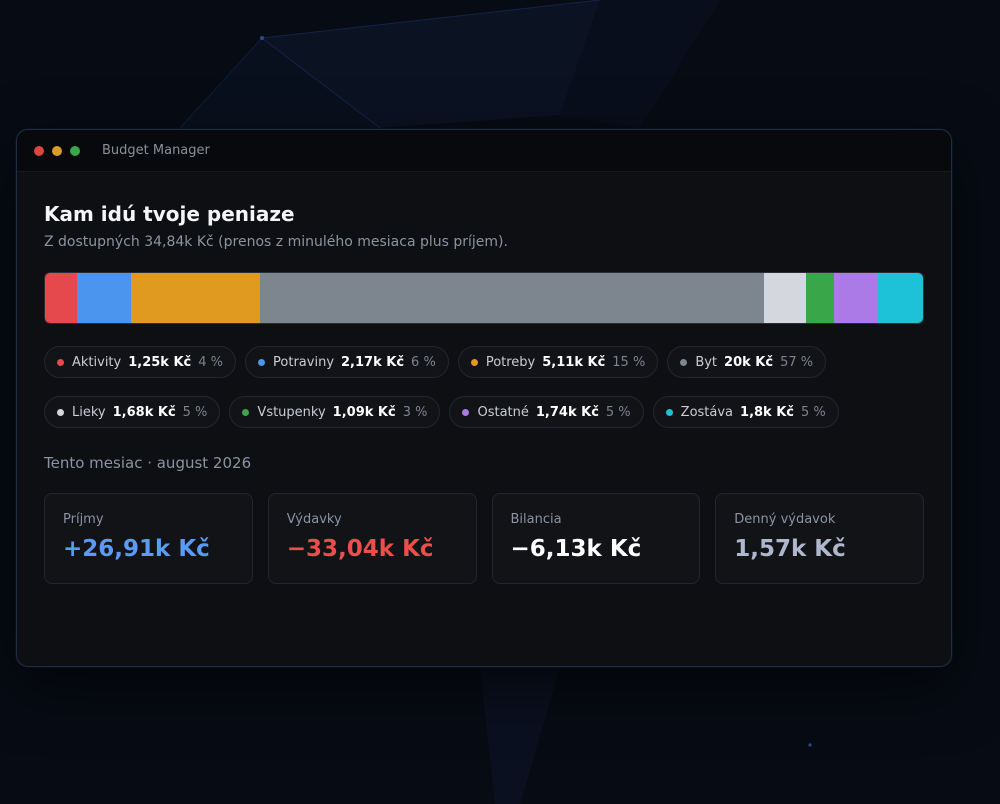  I want to click on stat-card-3: Denný výdavok 1,57k Kč, so click(819, 538).